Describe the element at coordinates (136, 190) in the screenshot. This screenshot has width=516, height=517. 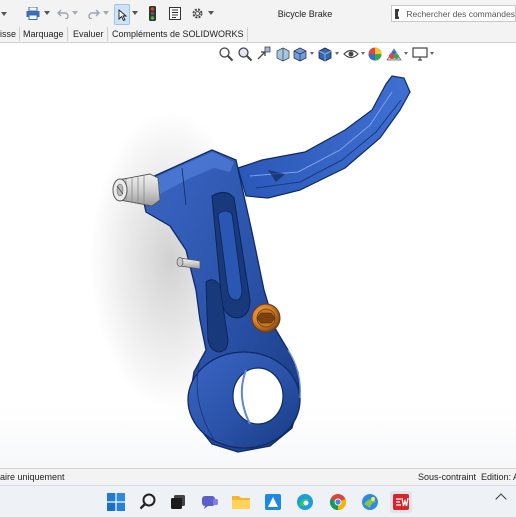
I see `barrel-adjuster` at that location.